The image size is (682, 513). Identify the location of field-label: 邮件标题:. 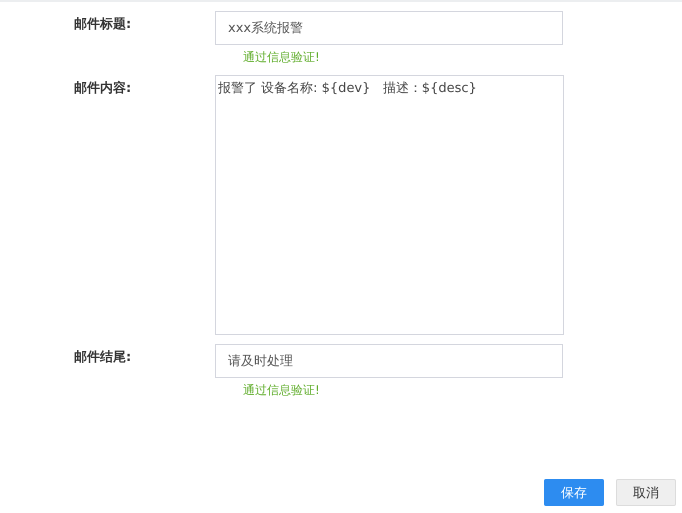
(102, 25).